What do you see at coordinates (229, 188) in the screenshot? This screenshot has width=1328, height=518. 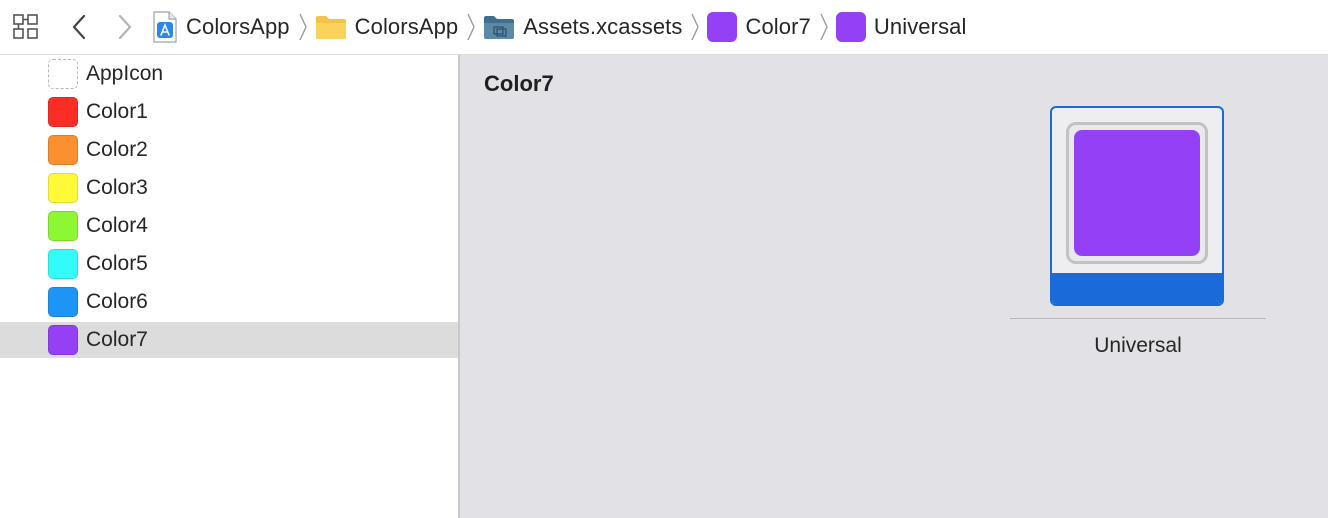 I see `list-item-color3: Color3` at bounding box center [229, 188].